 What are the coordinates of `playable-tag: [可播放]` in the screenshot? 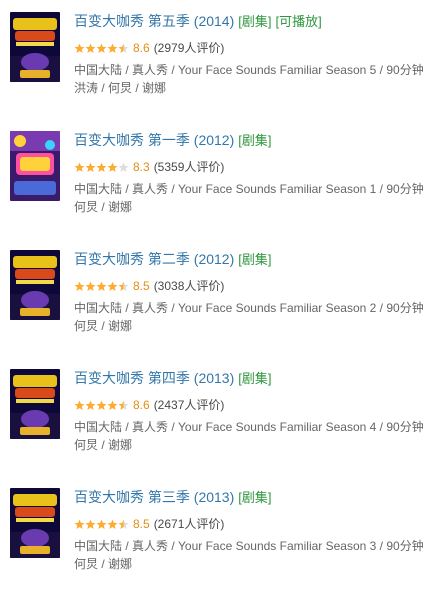 It's located at (298, 21).